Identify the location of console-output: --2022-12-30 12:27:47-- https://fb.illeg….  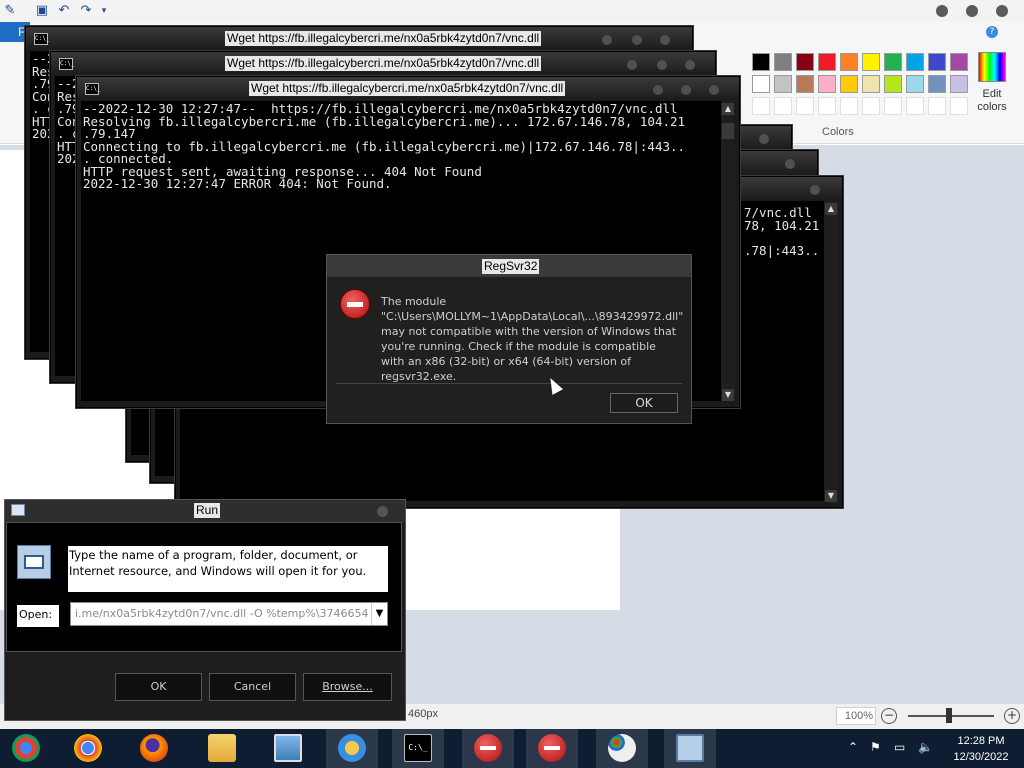
(384, 146).